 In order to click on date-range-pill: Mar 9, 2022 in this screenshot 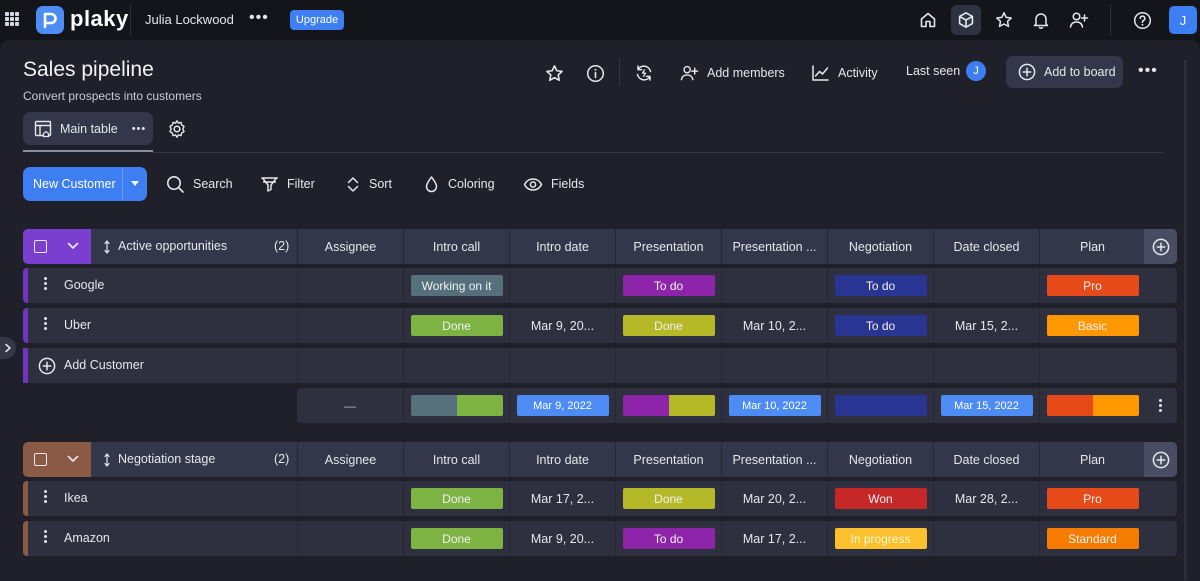, I will do `click(562, 405)`.